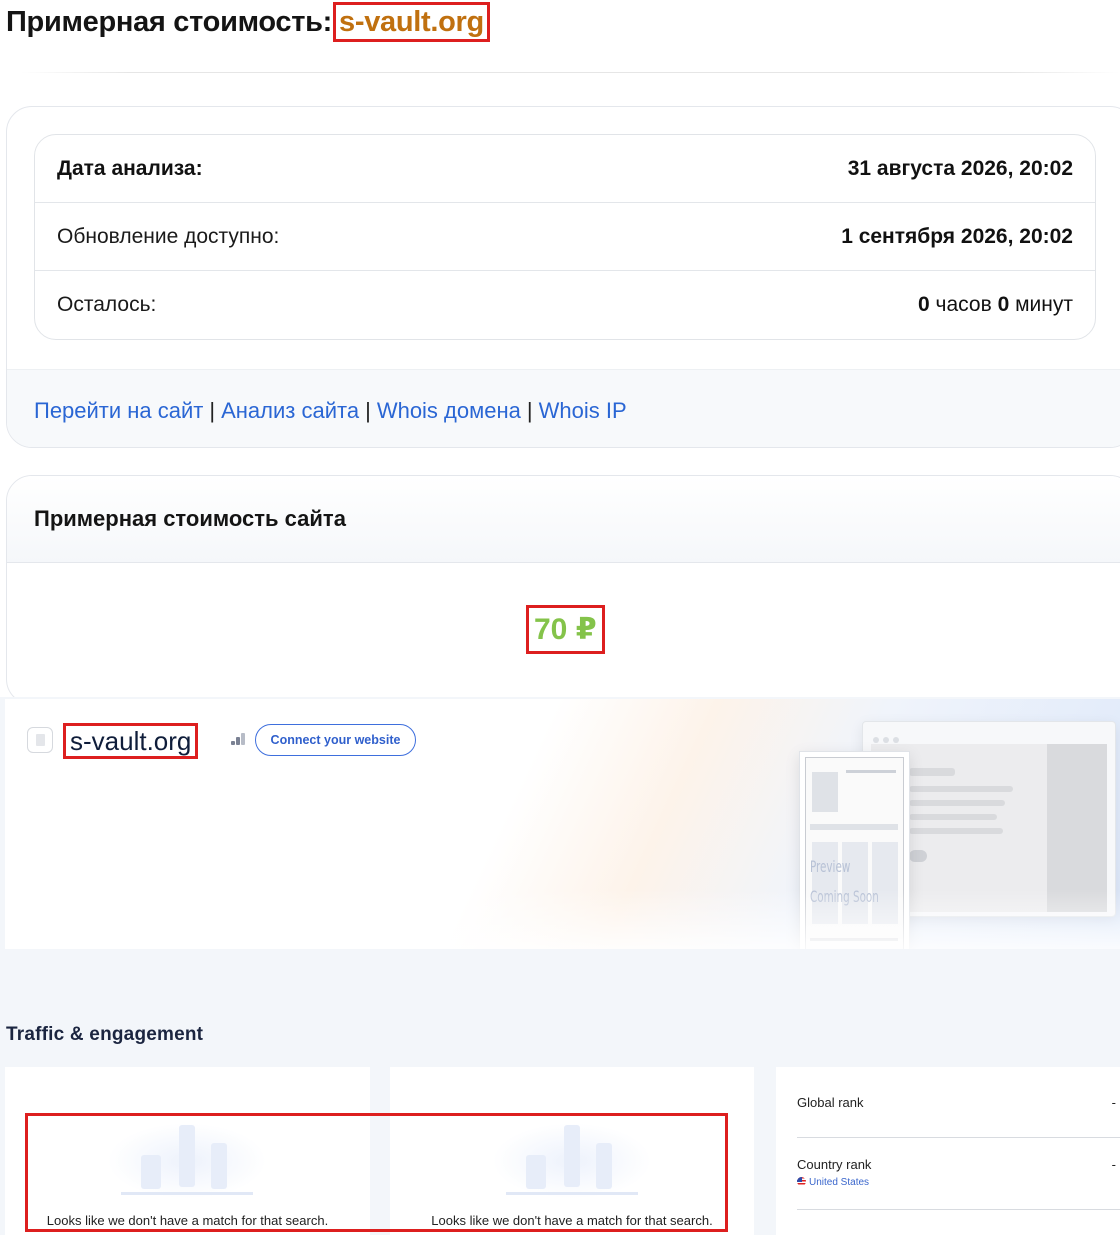 The height and width of the screenshot is (1235, 1120). What do you see at coordinates (995, 305) in the screenshot?
I see `remaining-value: 0 часов 0 минут` at bounding box center [995, 305].